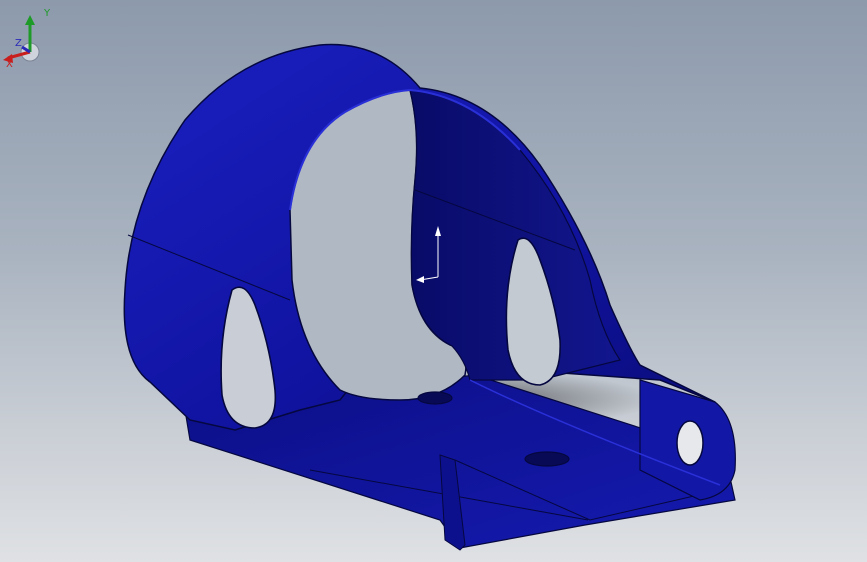 The width and height of the screenshot is (867, 562). What do you see at coordinates (18, 43) in the screenshot?
I see `triad-z-label: Z` at bounding box center [18, 43].